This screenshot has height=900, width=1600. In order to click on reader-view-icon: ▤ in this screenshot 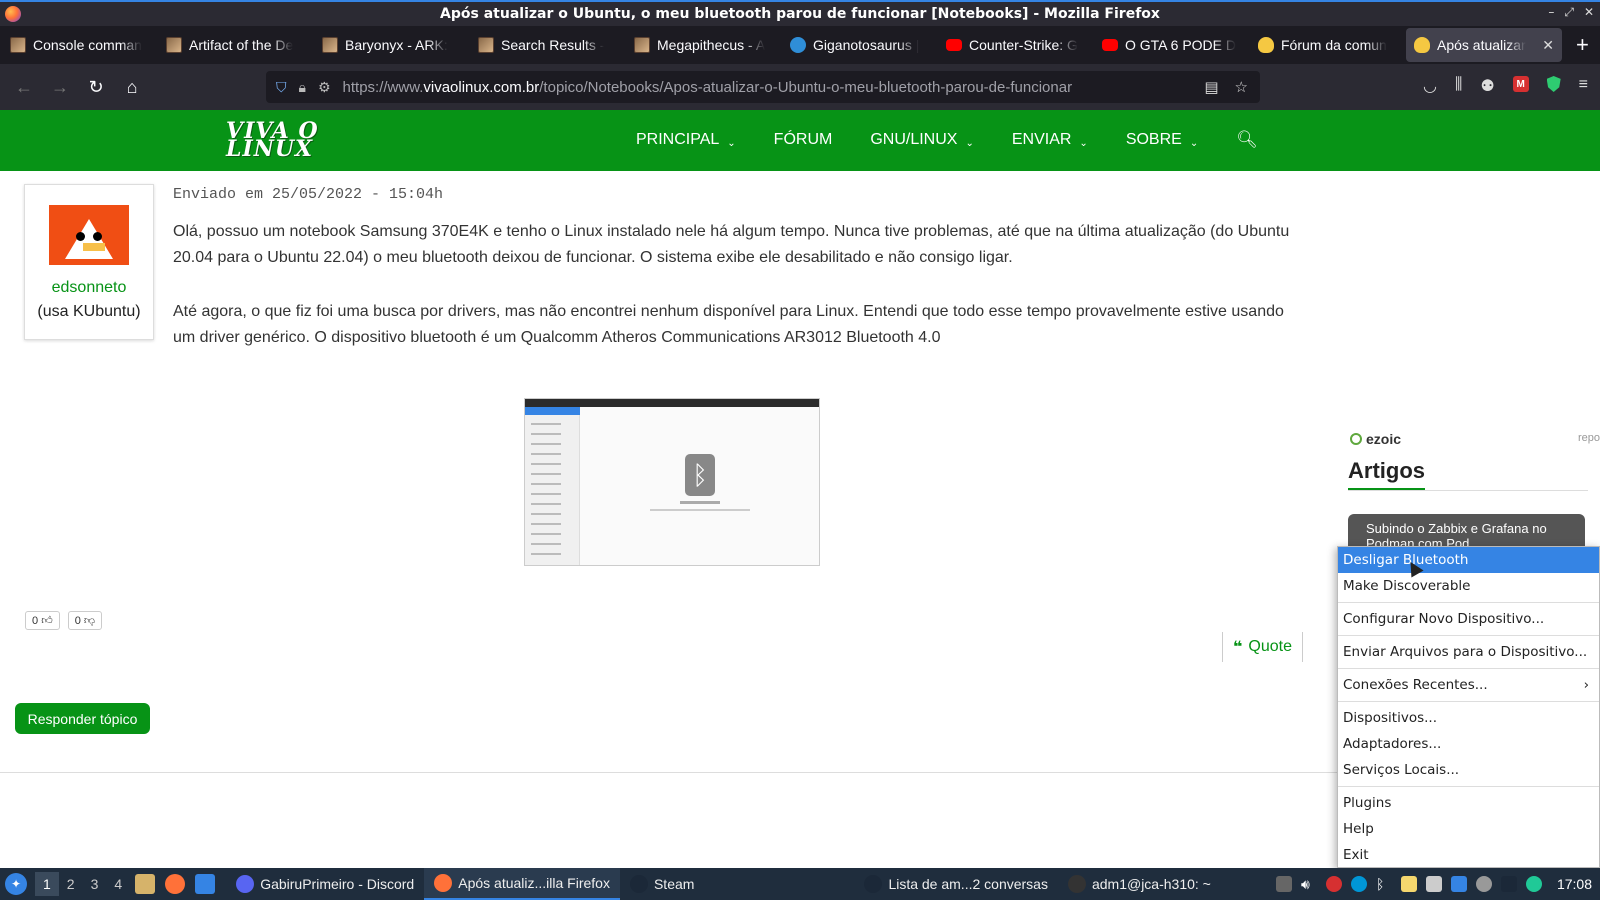, I will do `click(1211, 87)`.